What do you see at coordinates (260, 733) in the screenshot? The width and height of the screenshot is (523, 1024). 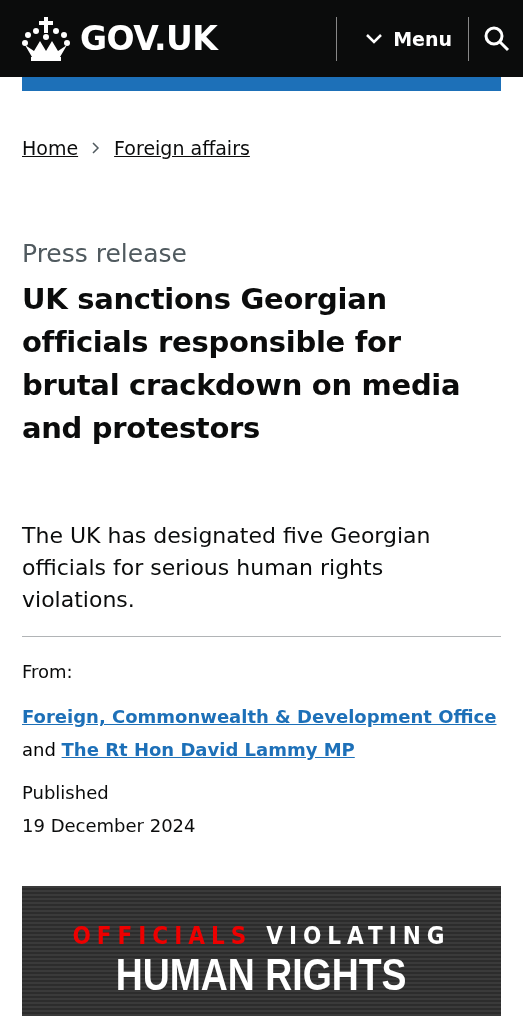 I see `organisations-text: Foreign, Commonwealth & Development Office and The Rt Hon David Lammy MP` at bounding box center [260, 733].